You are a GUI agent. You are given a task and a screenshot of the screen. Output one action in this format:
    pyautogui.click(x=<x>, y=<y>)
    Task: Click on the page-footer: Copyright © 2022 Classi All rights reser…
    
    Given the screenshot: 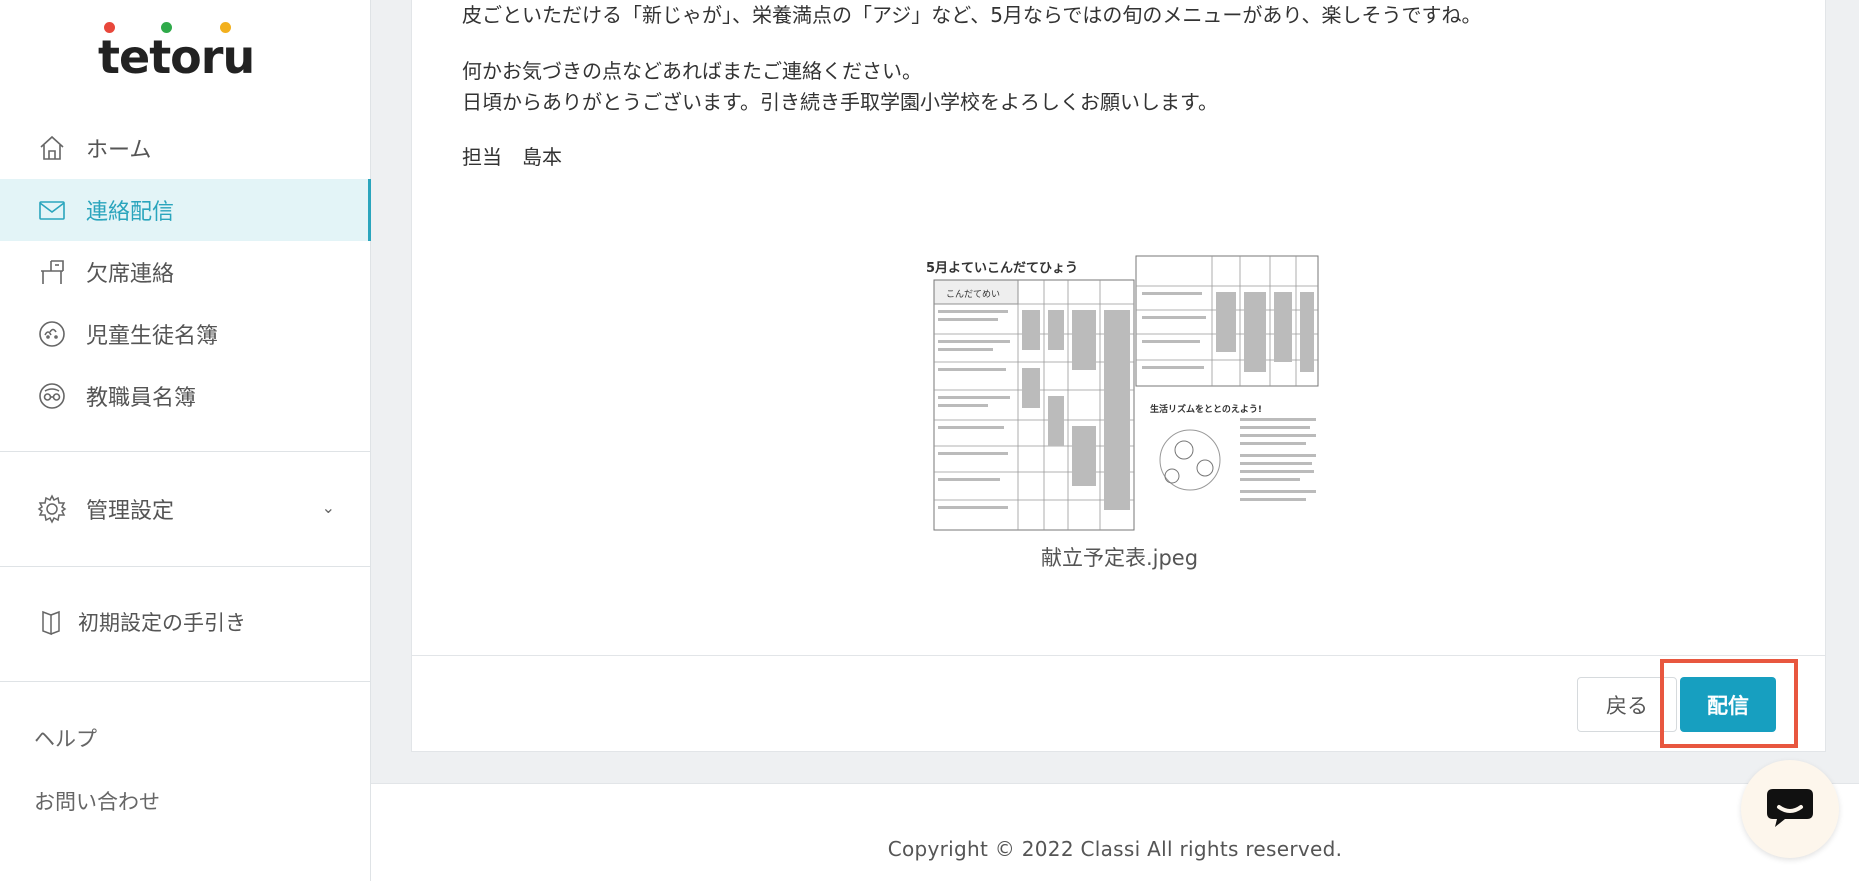 What is the action you would take?
    pyautogui.click(x=1115, y=832)
    